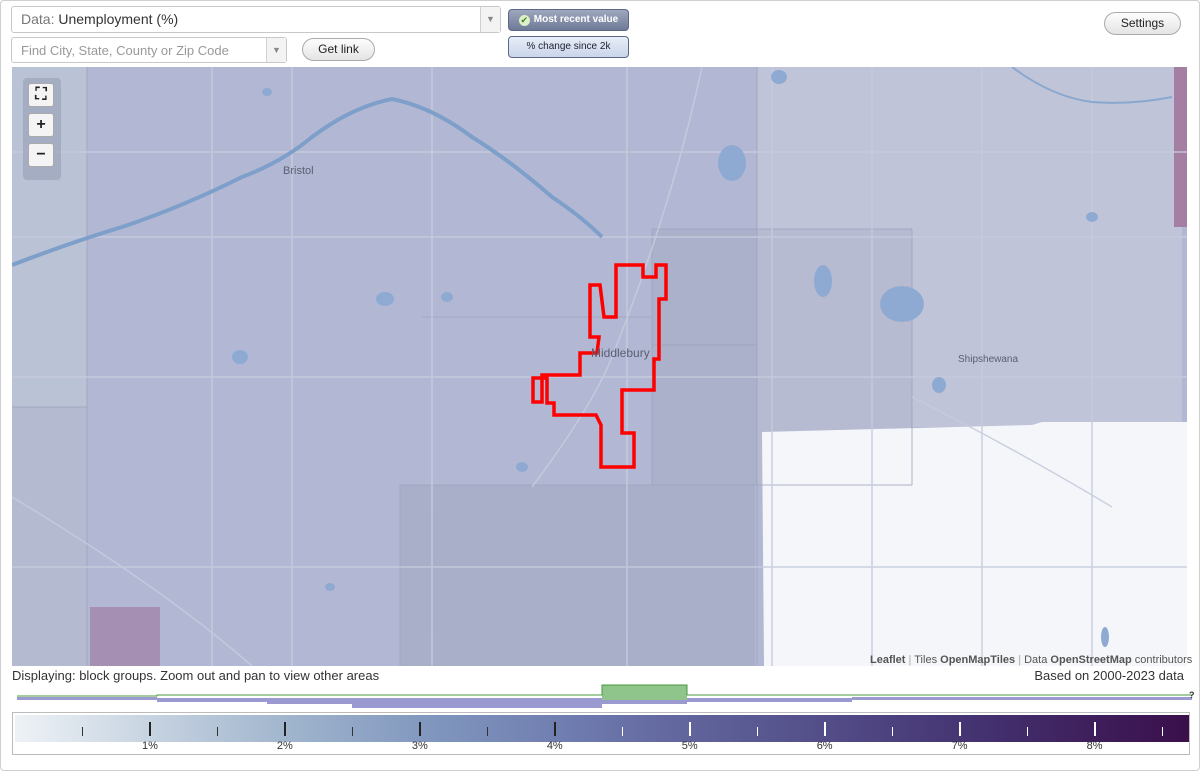  I want to click on most-recent-label: Most recent value, so click(576, 19).